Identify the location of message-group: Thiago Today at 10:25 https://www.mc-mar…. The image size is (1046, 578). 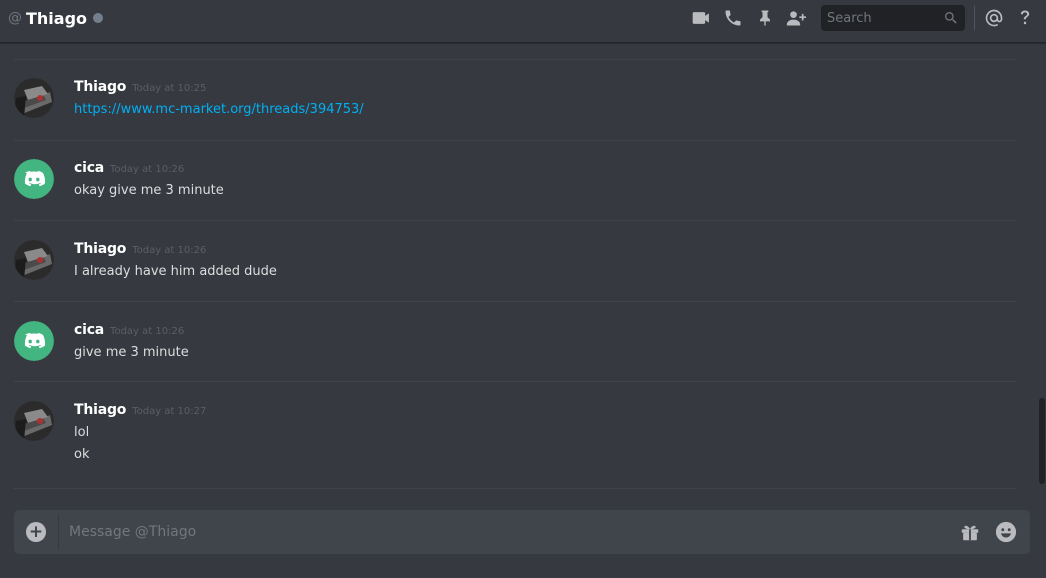
(515, 109).